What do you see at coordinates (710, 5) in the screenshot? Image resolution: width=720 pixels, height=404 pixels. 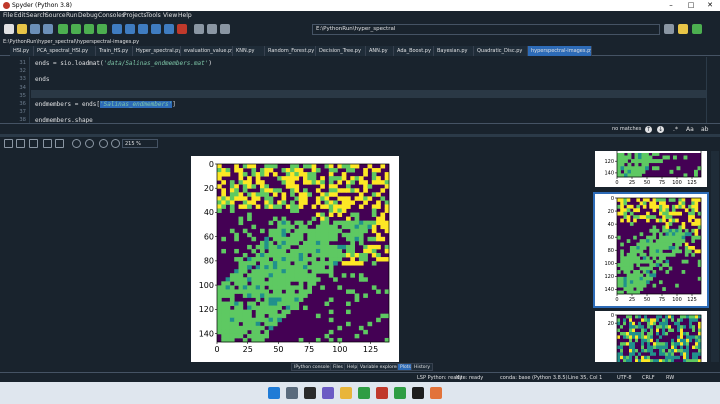 I see `close-icon: ✕` at bounding box center [710, 5].